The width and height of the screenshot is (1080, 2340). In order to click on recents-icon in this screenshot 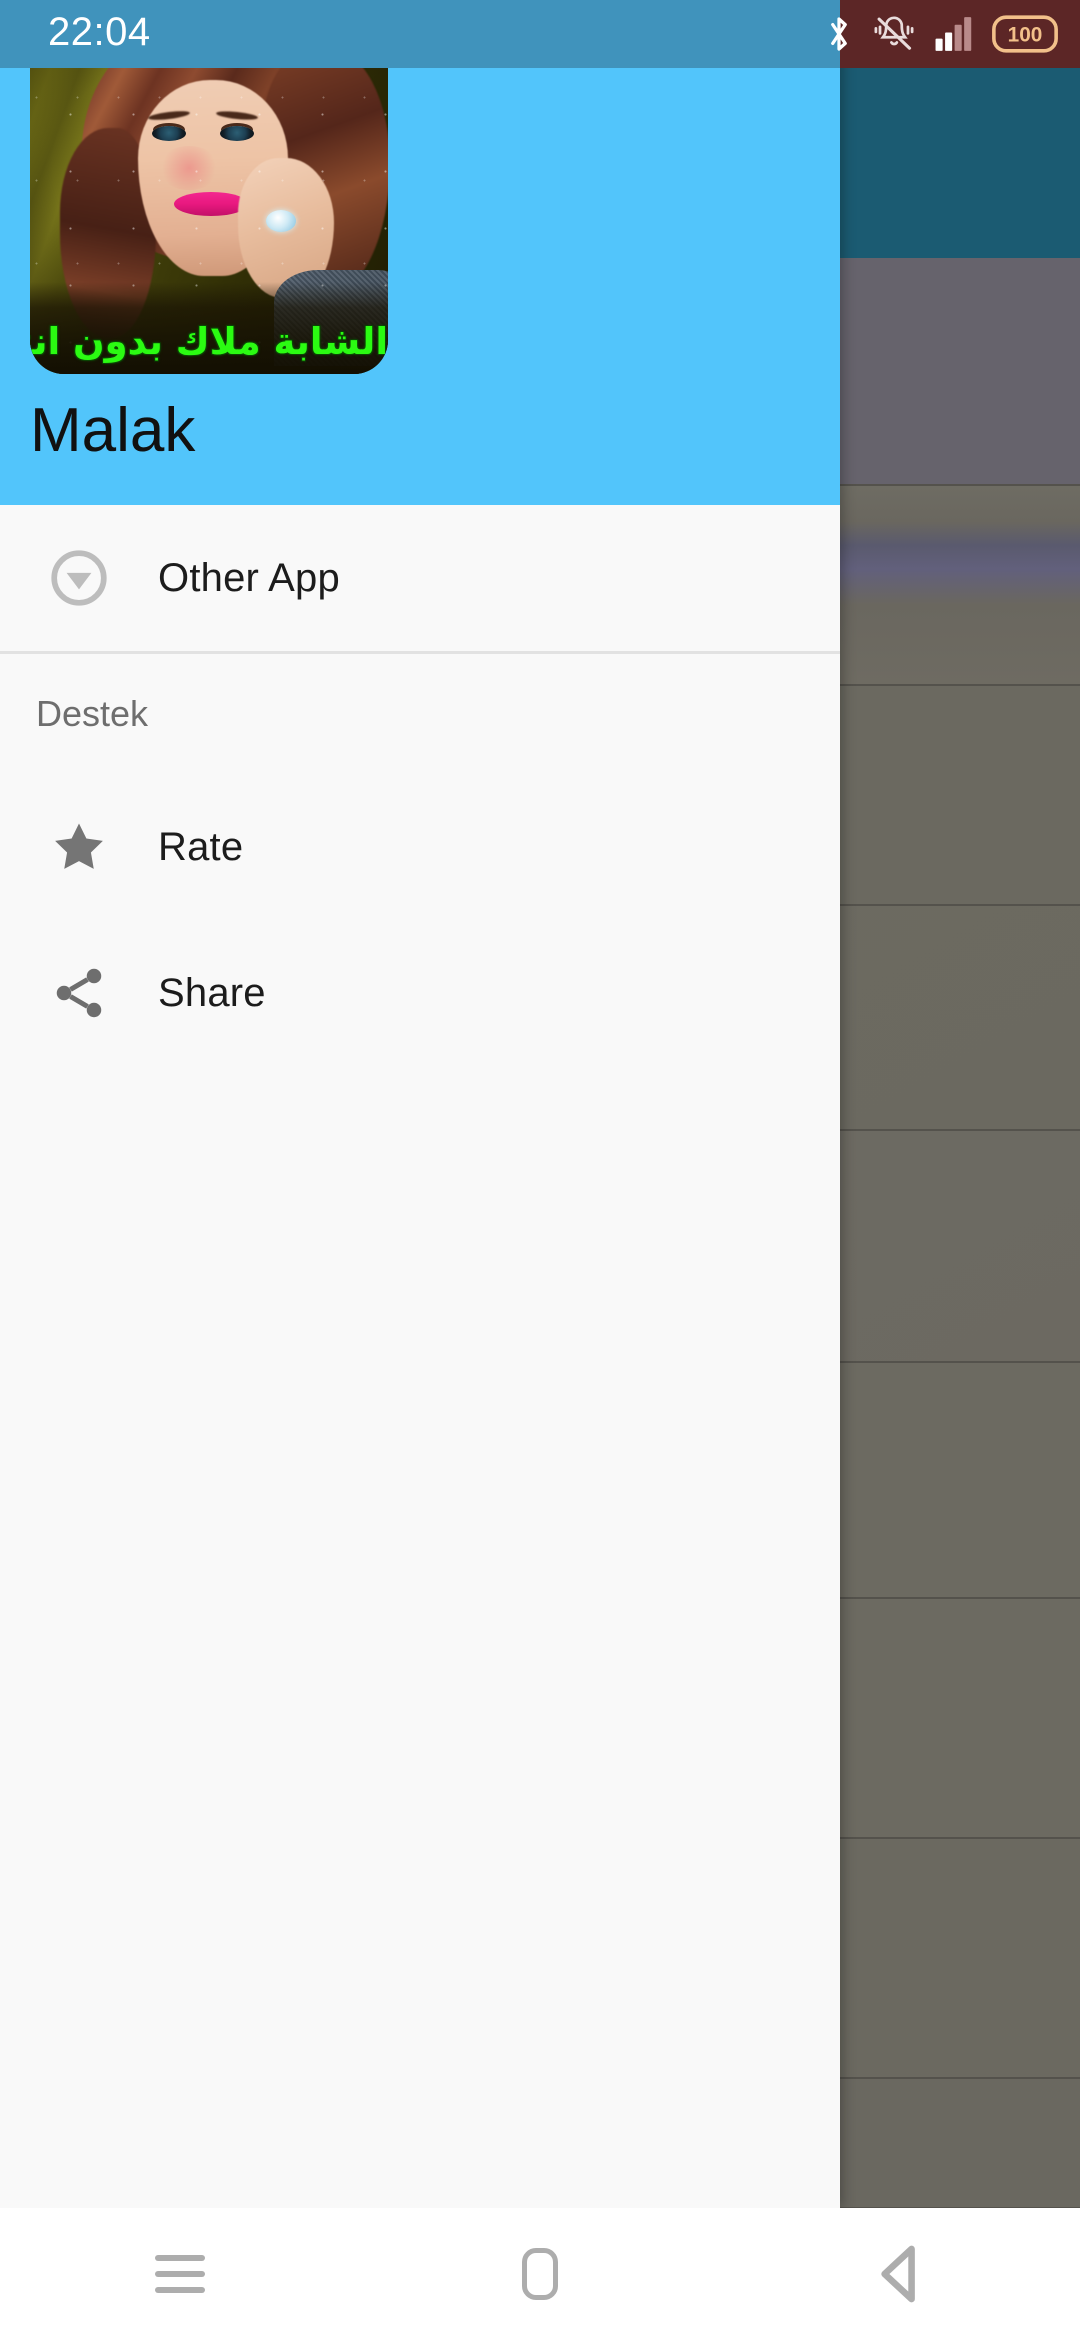, I will do `click(180, 2274)`.